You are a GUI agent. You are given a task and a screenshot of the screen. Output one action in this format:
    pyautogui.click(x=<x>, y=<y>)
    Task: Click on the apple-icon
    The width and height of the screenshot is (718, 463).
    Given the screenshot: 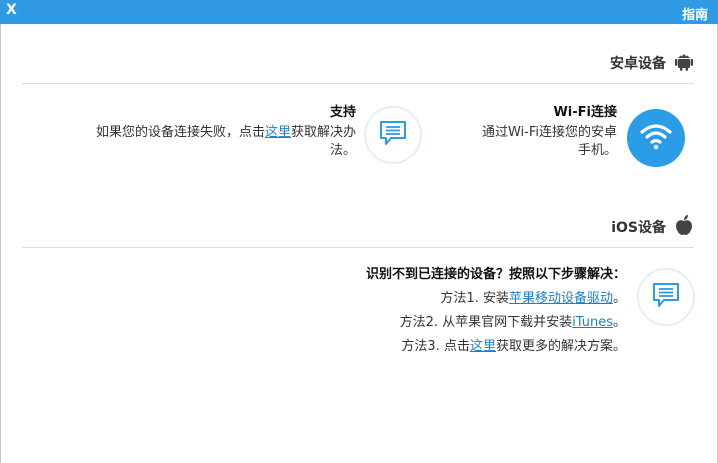 What is the action you would take?
    pyautogui.click(x=684, y=227)
    